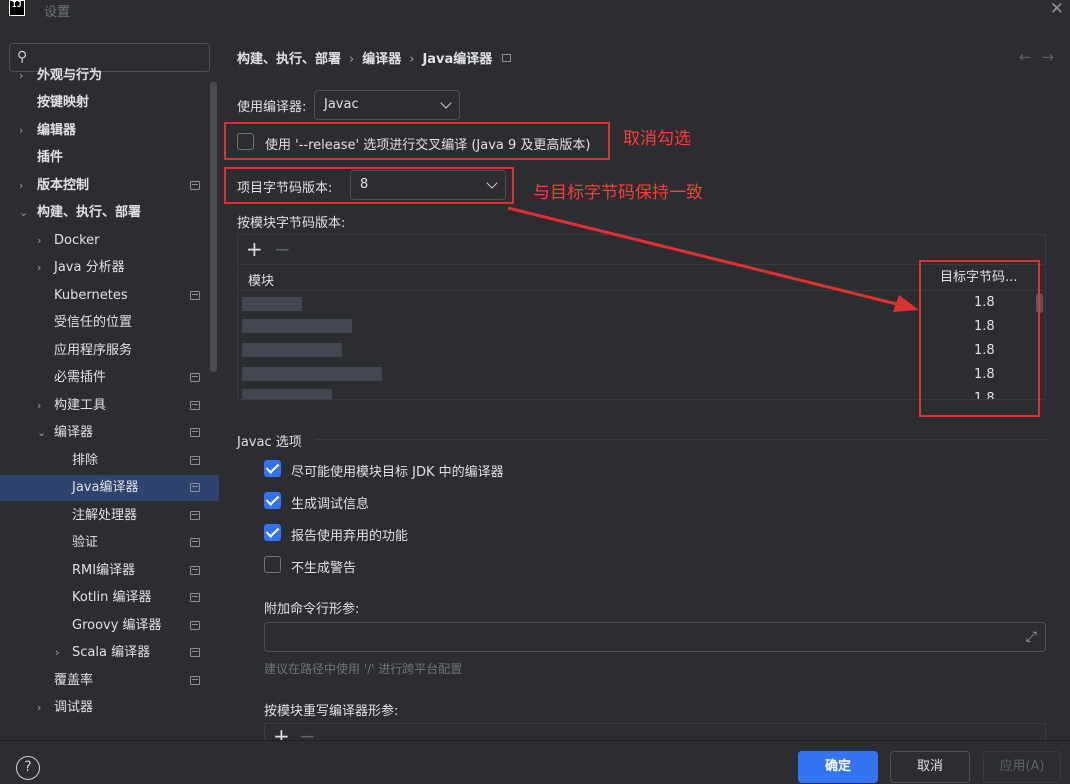  I want to click on sidebar-item: Java编译器, so click(109, 488).